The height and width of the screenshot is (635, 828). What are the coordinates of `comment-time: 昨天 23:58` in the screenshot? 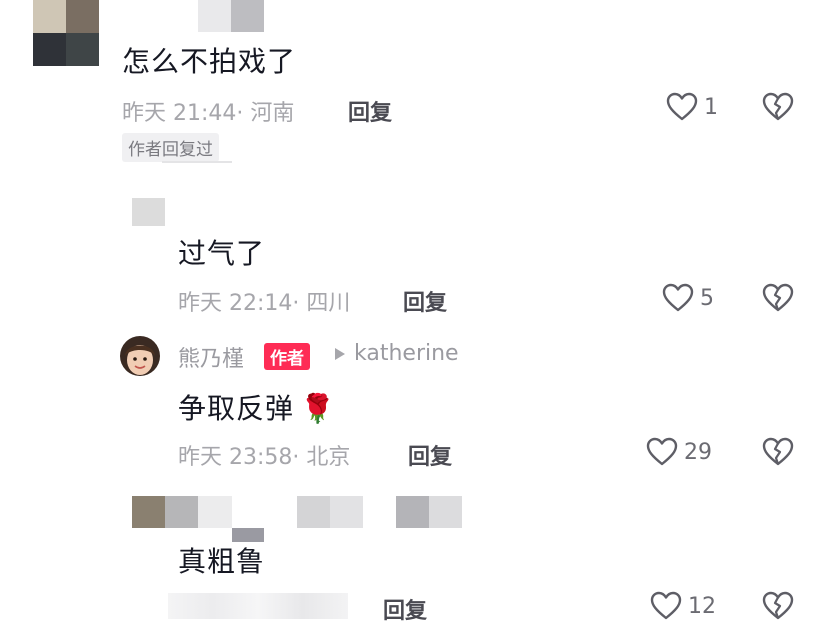 It's located at (235, 457).